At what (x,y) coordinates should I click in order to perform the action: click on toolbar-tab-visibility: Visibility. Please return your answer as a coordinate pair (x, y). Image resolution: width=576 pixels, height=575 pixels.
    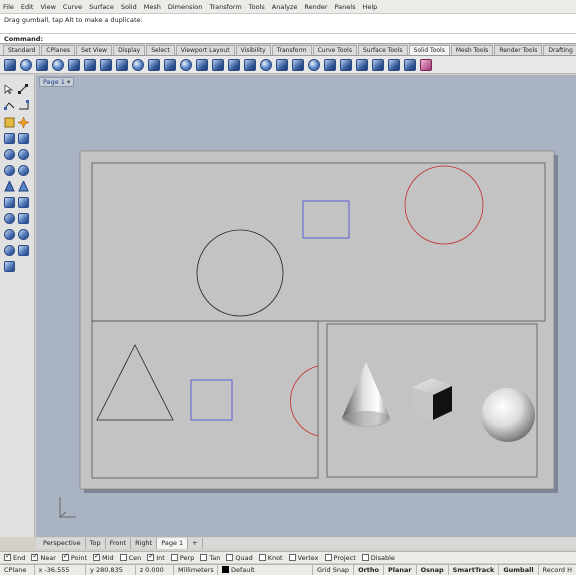
    Looking at the image, I should click on (253, 50).